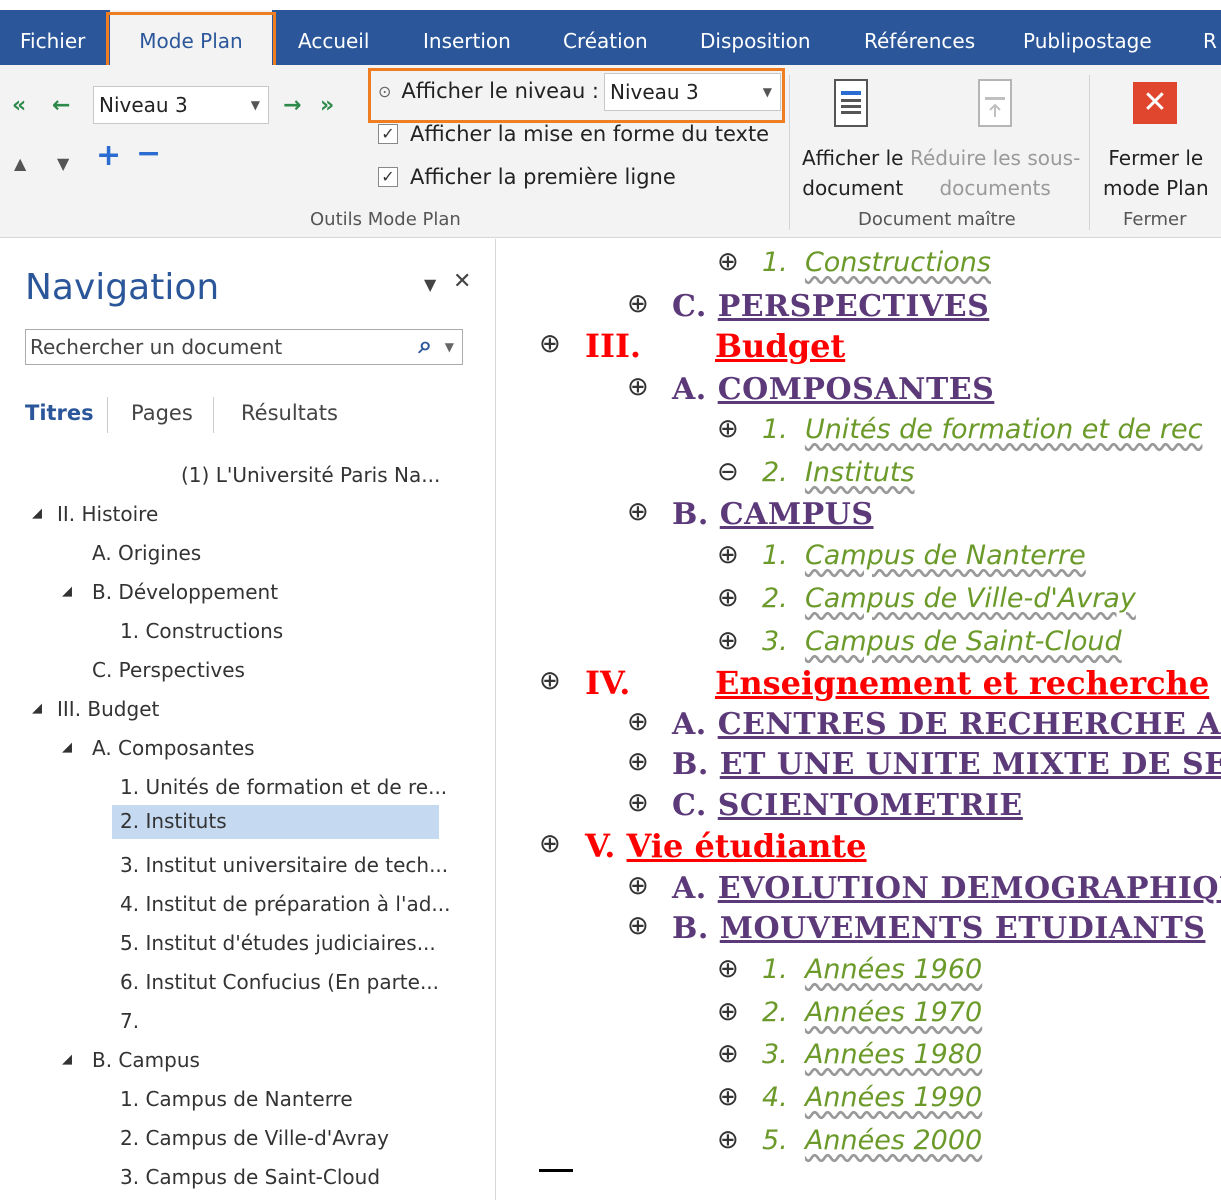 The width and height of the screenshot is (1221, 1200). I want to click on demote-icon: →, so click(292, 106).